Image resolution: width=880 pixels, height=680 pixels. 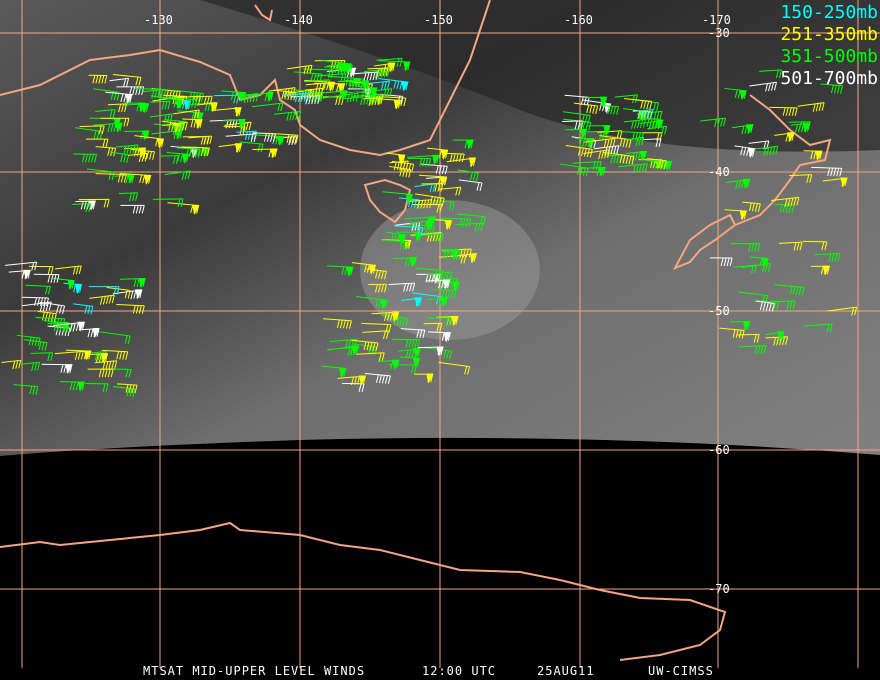 What do you see at coordinates (566, 671) in the screenshot?
I see `caption-date: 25AUG11` at bounding box center [566, 671].